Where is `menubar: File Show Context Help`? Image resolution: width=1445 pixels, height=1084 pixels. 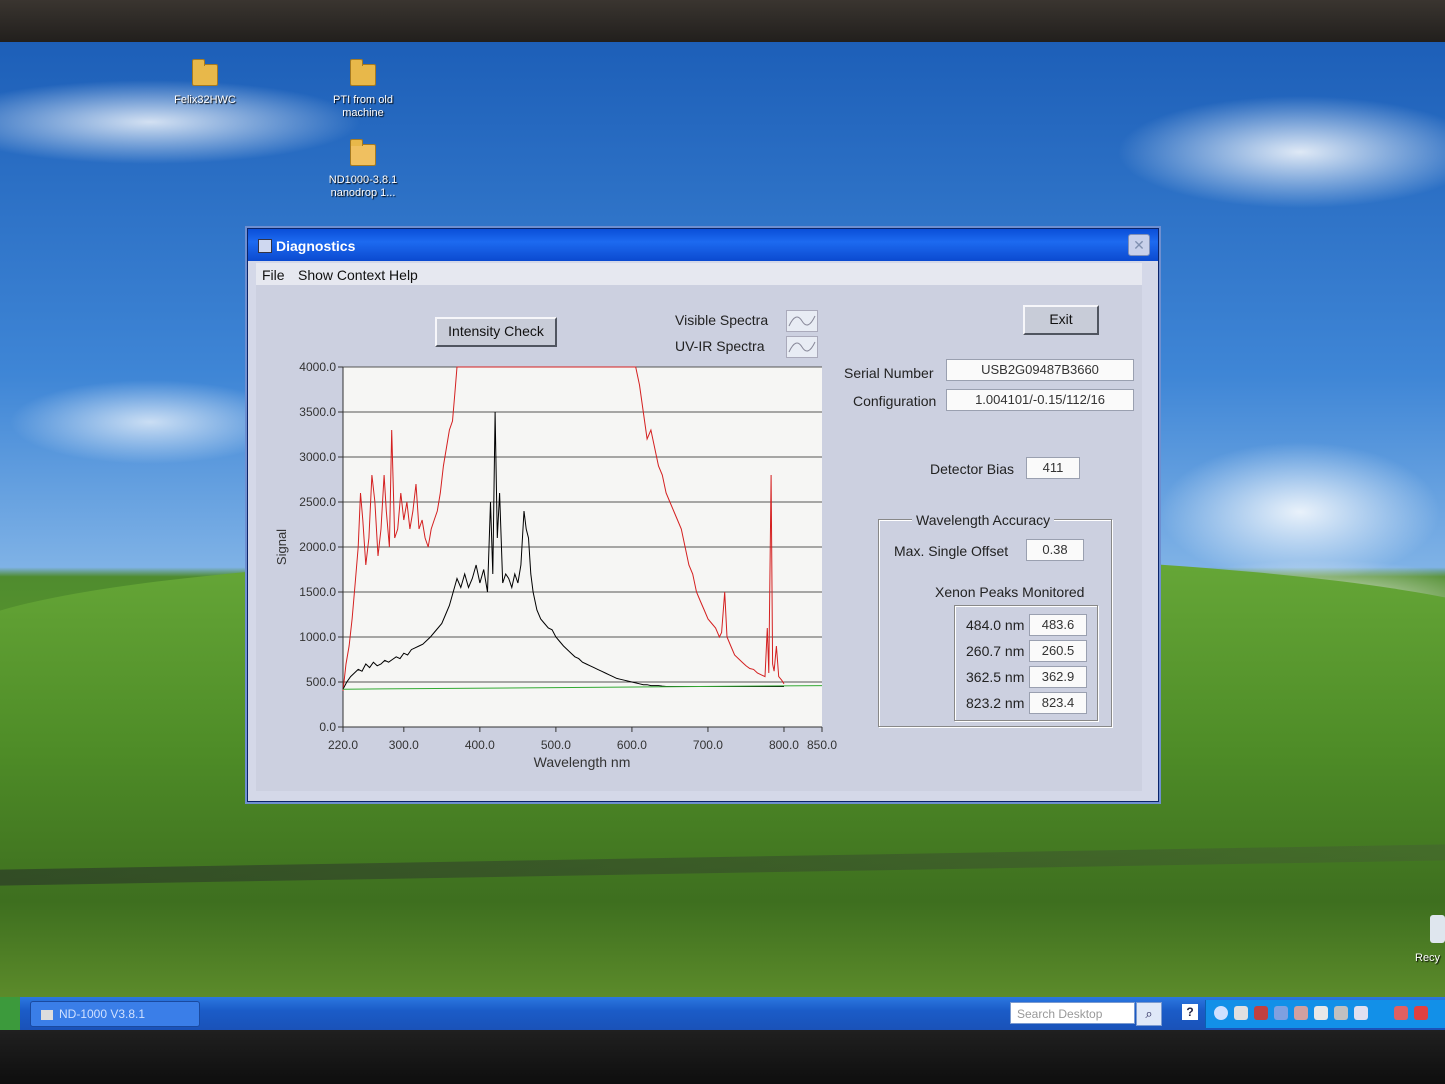
menubar: File Show Context Help is located at coordinates (699, 274).